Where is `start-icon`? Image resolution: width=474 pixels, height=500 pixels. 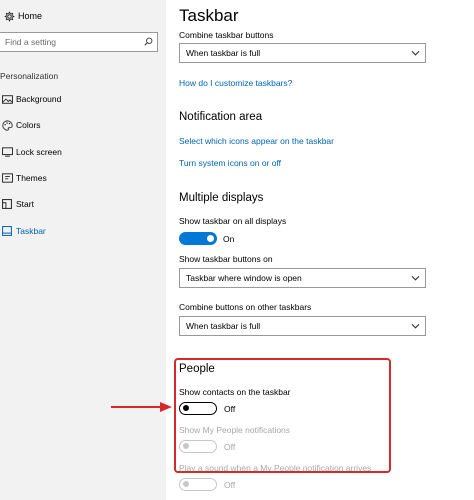 start-icon is located at coordinates (7, 204).